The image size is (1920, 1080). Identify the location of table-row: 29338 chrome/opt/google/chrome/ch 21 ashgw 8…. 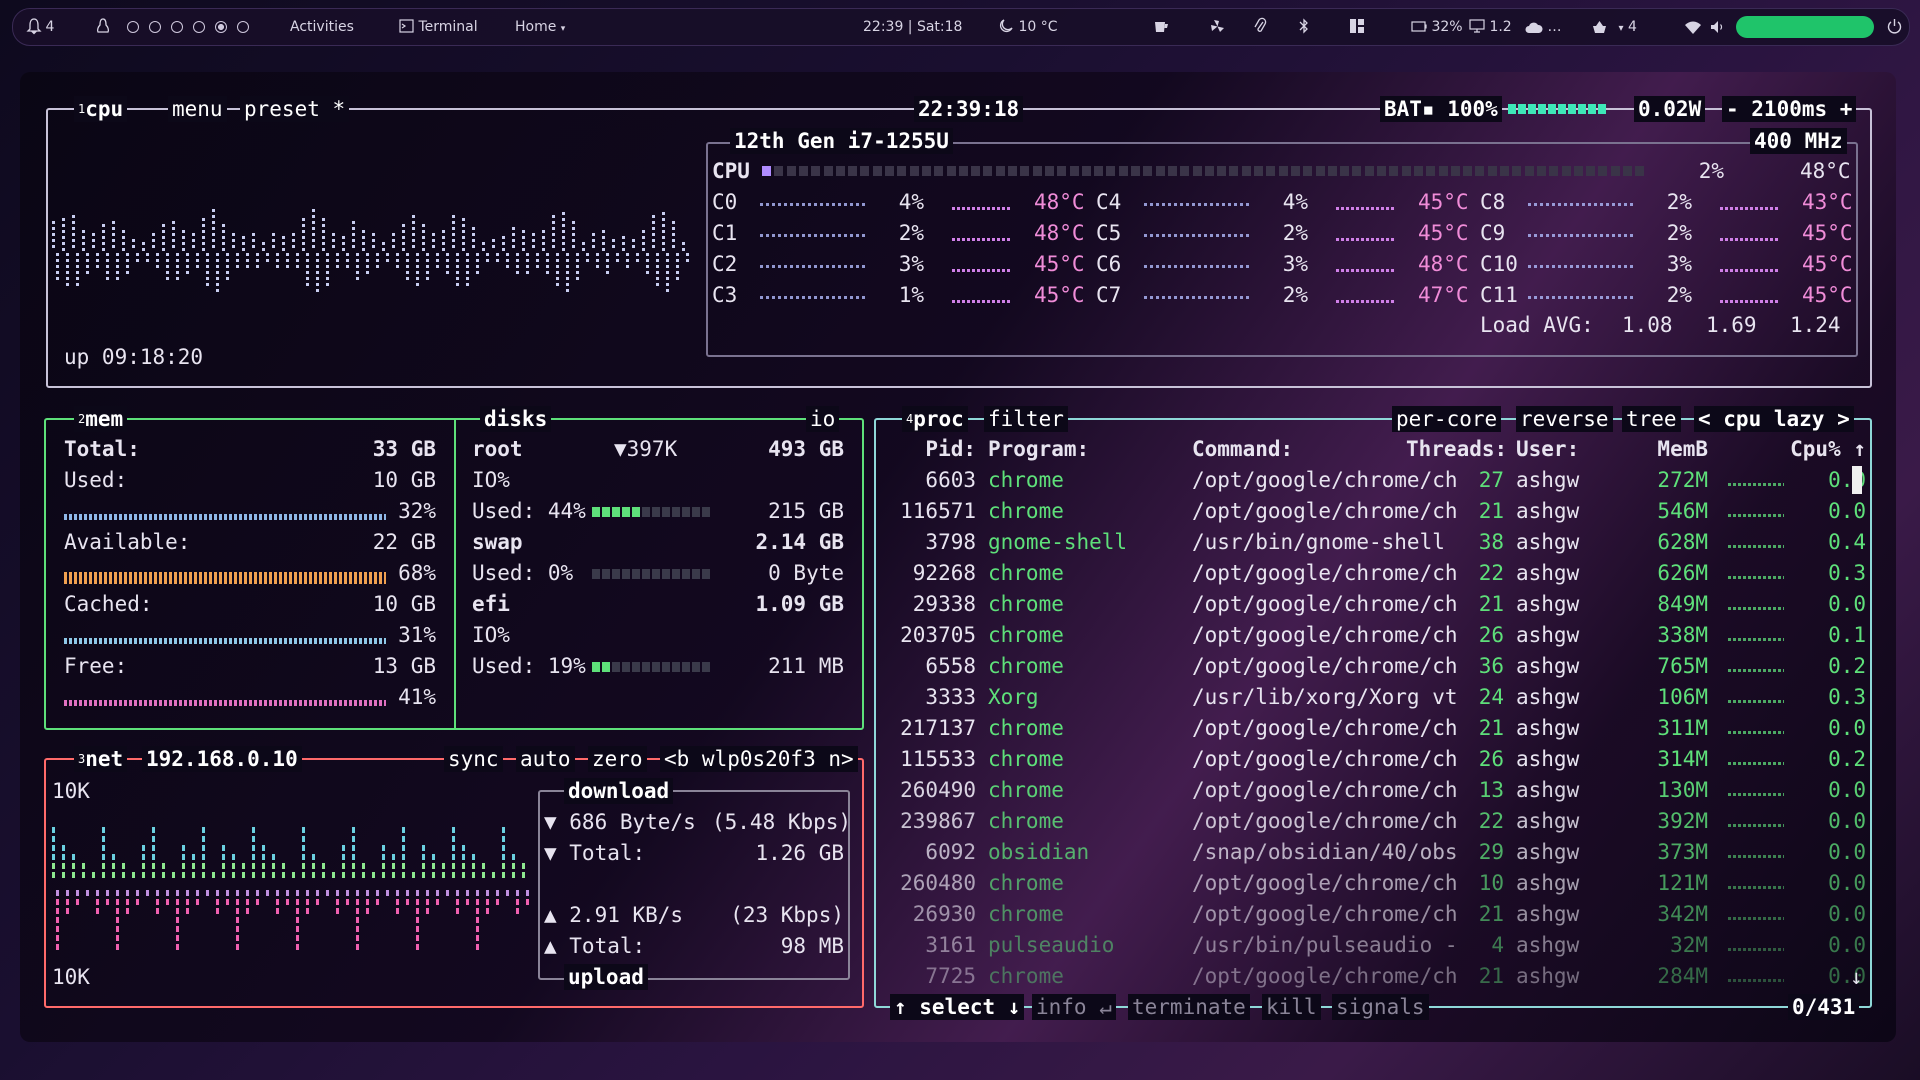
(1373, 604).